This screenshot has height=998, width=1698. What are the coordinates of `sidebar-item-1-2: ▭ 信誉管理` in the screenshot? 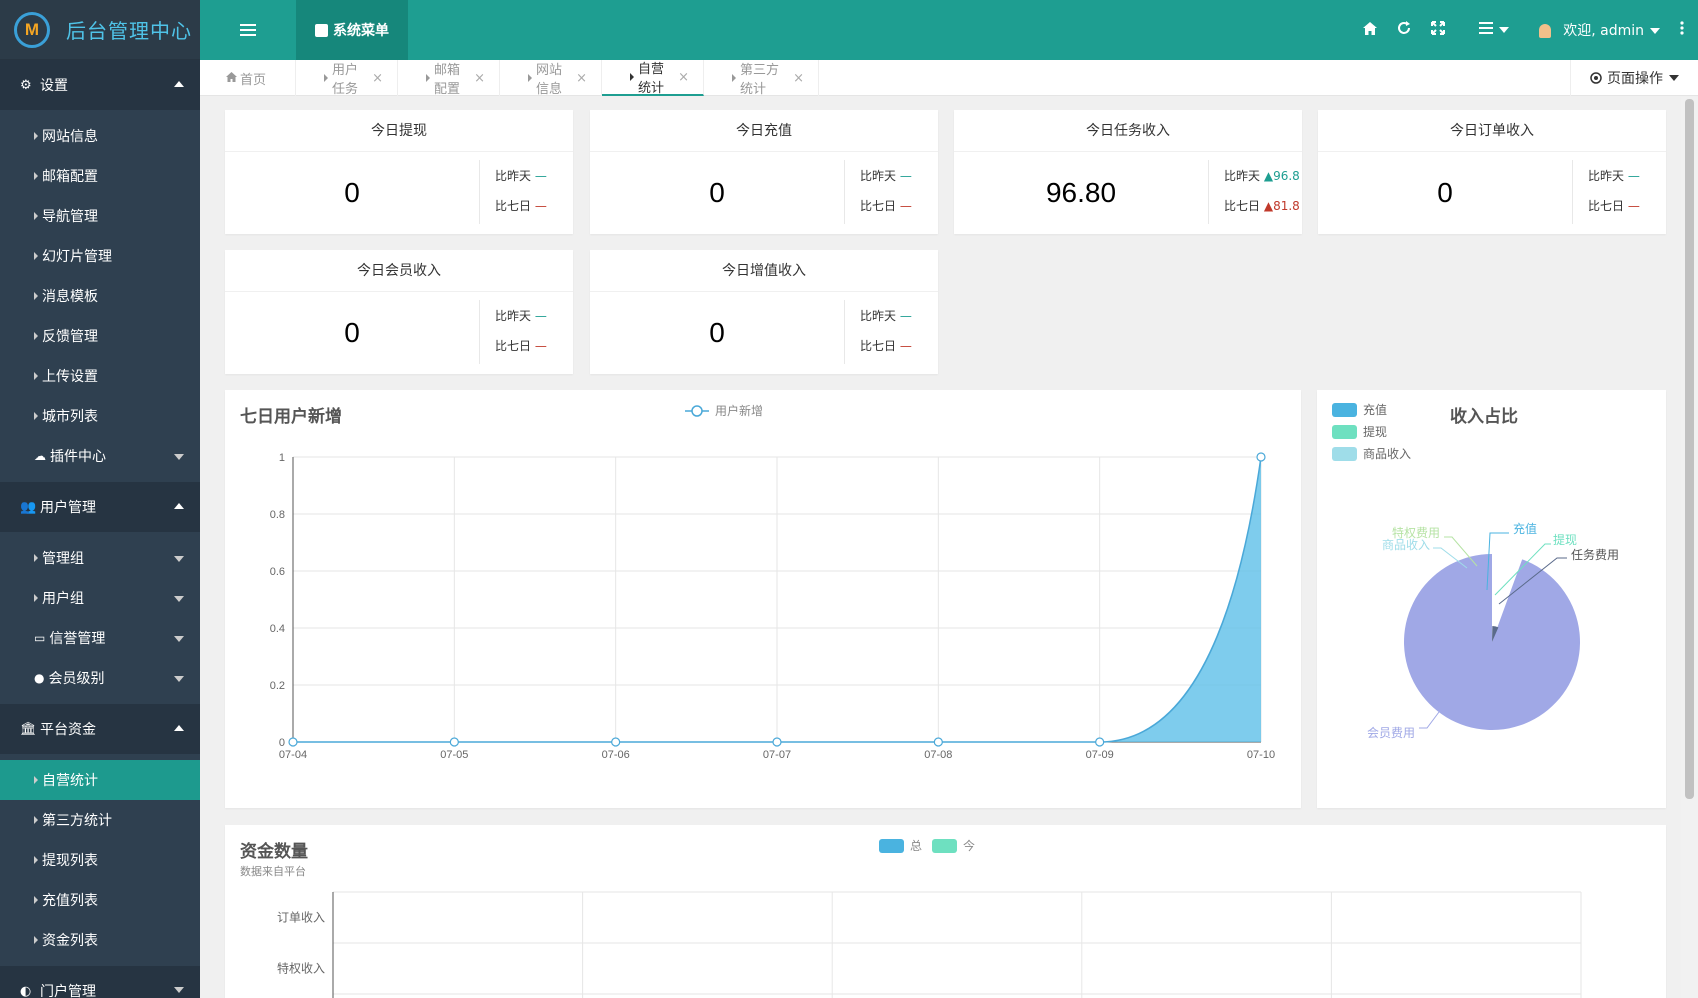 It's located at (100, 638).